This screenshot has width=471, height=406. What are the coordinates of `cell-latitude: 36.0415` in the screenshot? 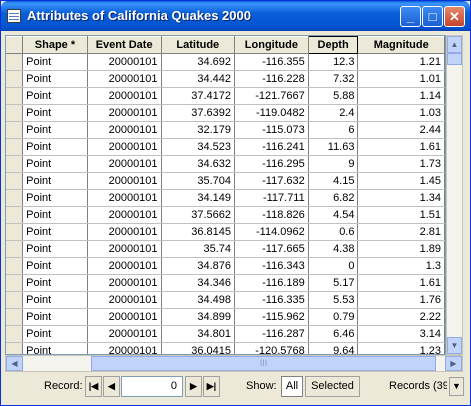 It's located at (198, 348).